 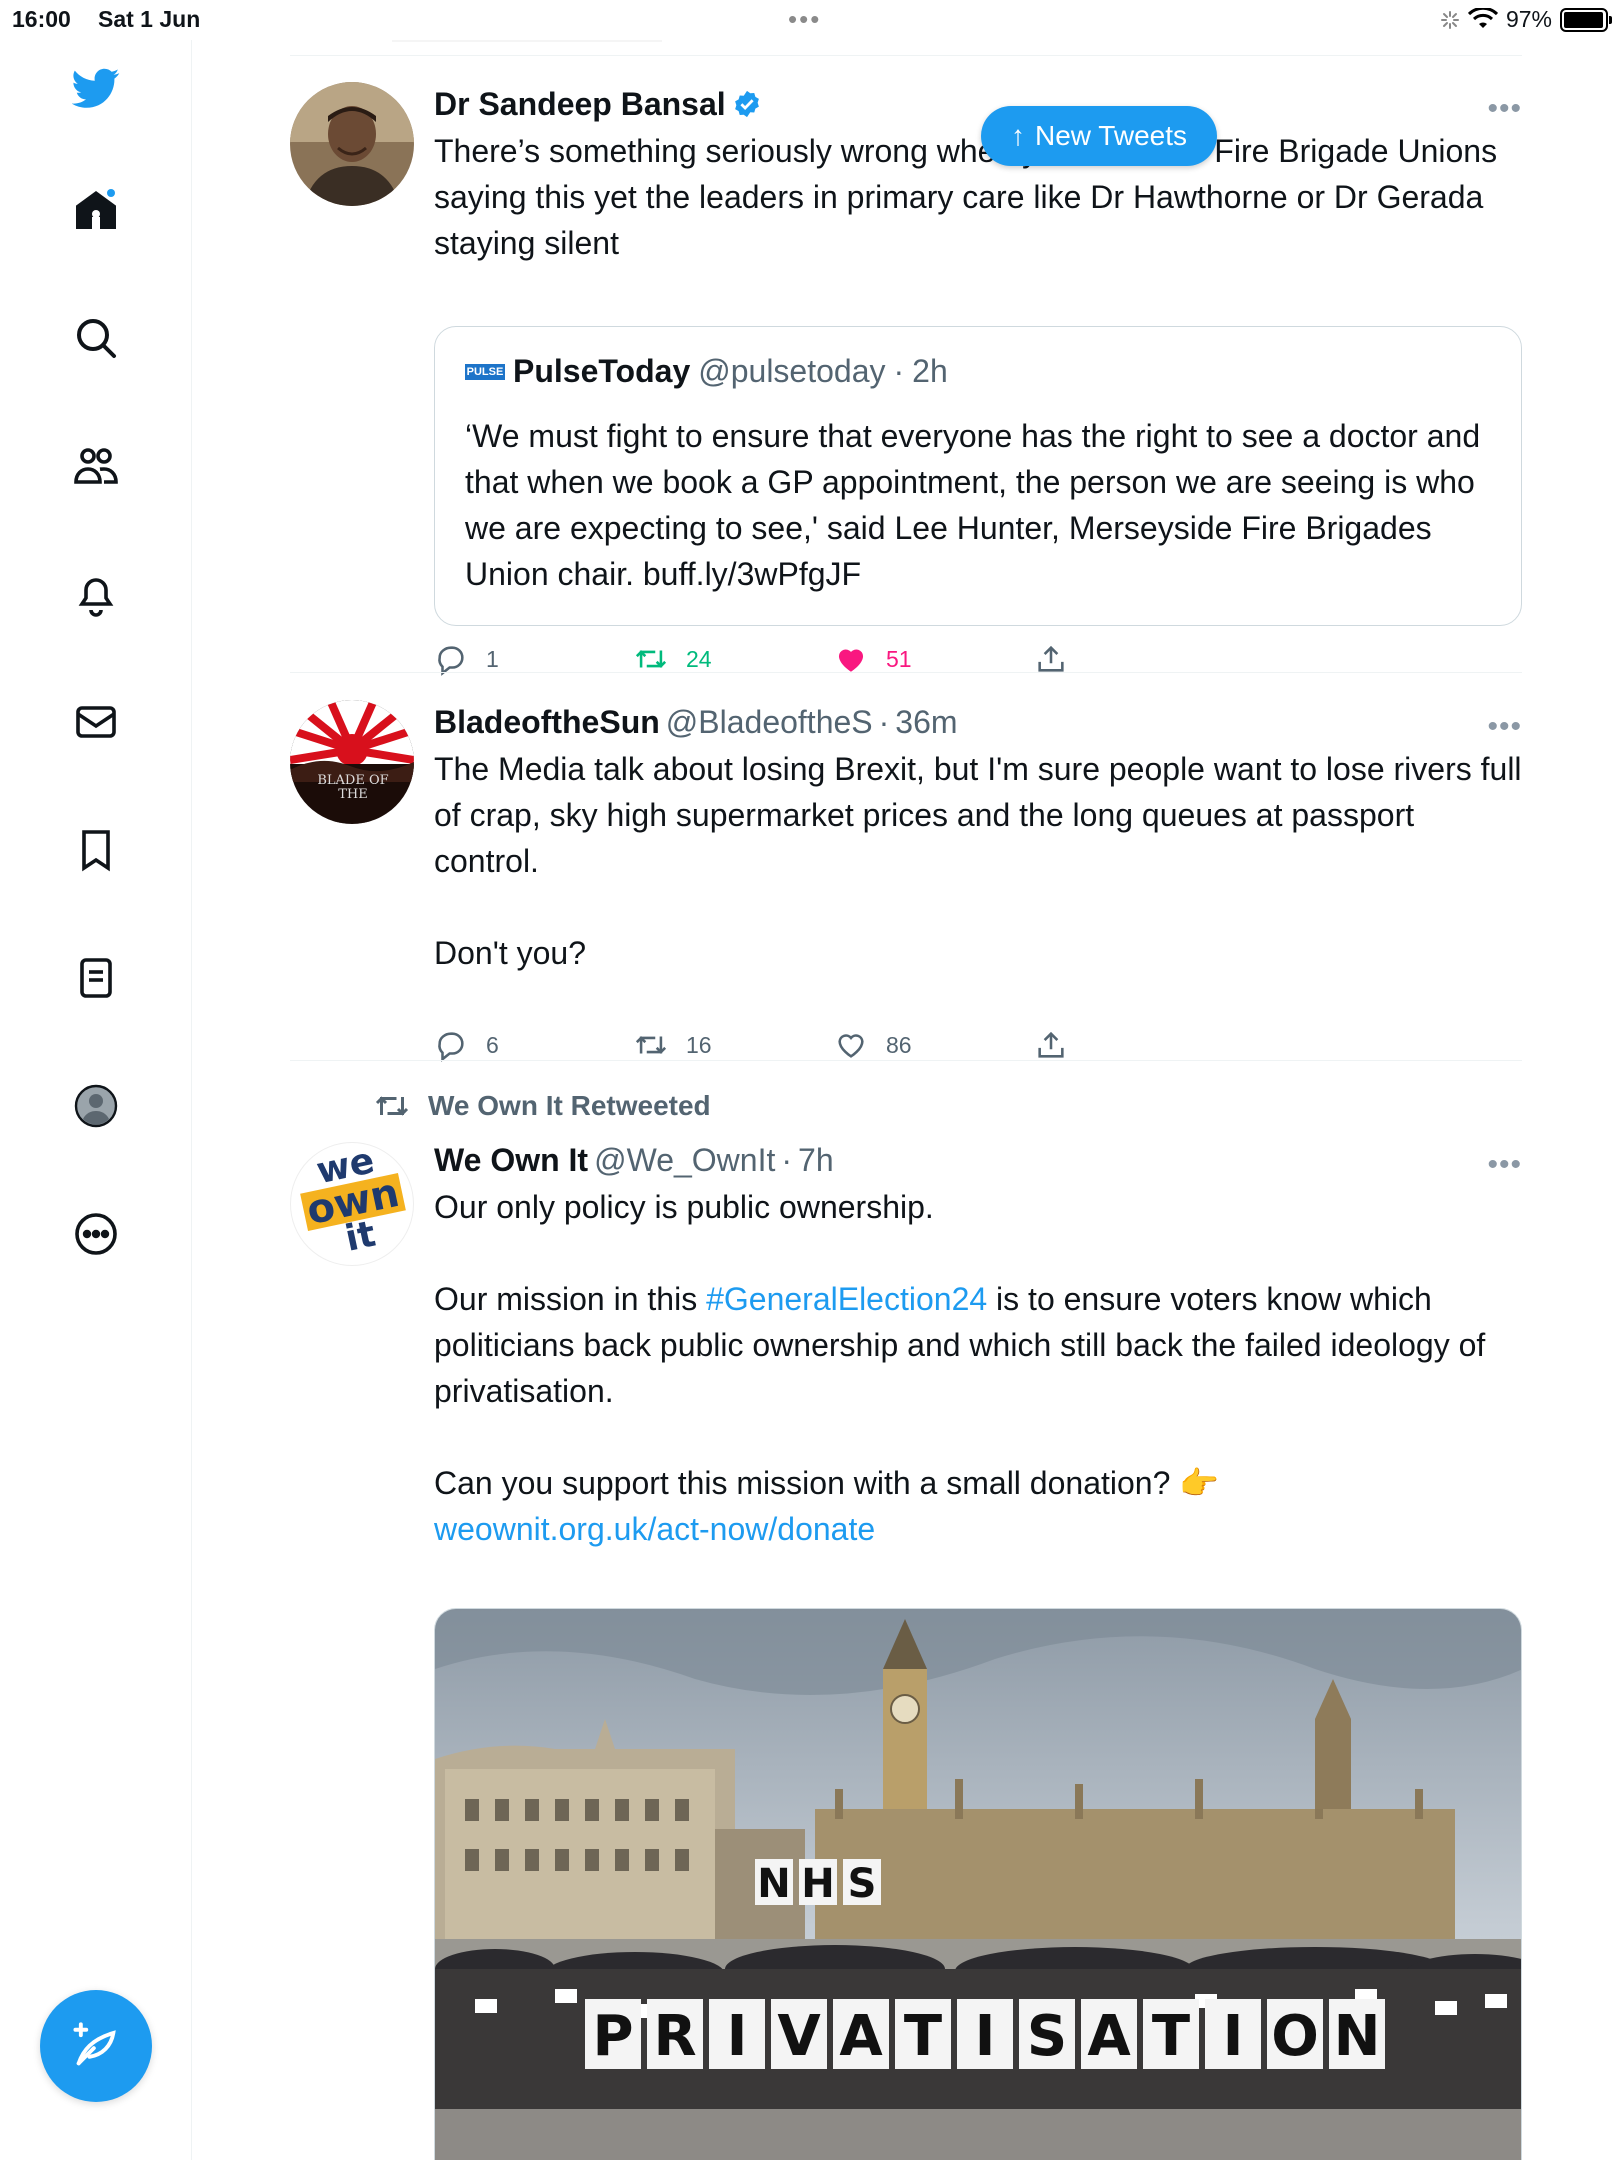 I want to click on reply-count: 6, so click(x=492, y=1044).